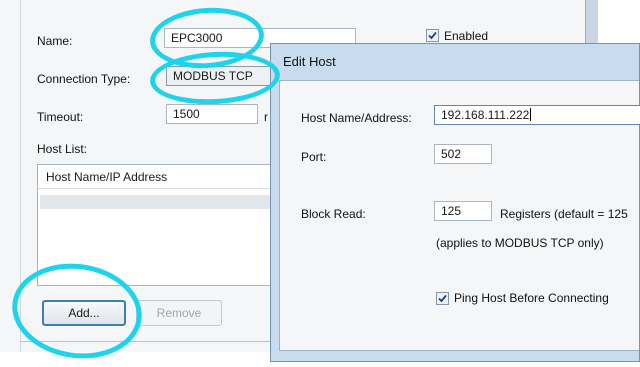  Describe the element at coordinates (463, 154) in the screenshot. I see `port-field: 502` at that location.